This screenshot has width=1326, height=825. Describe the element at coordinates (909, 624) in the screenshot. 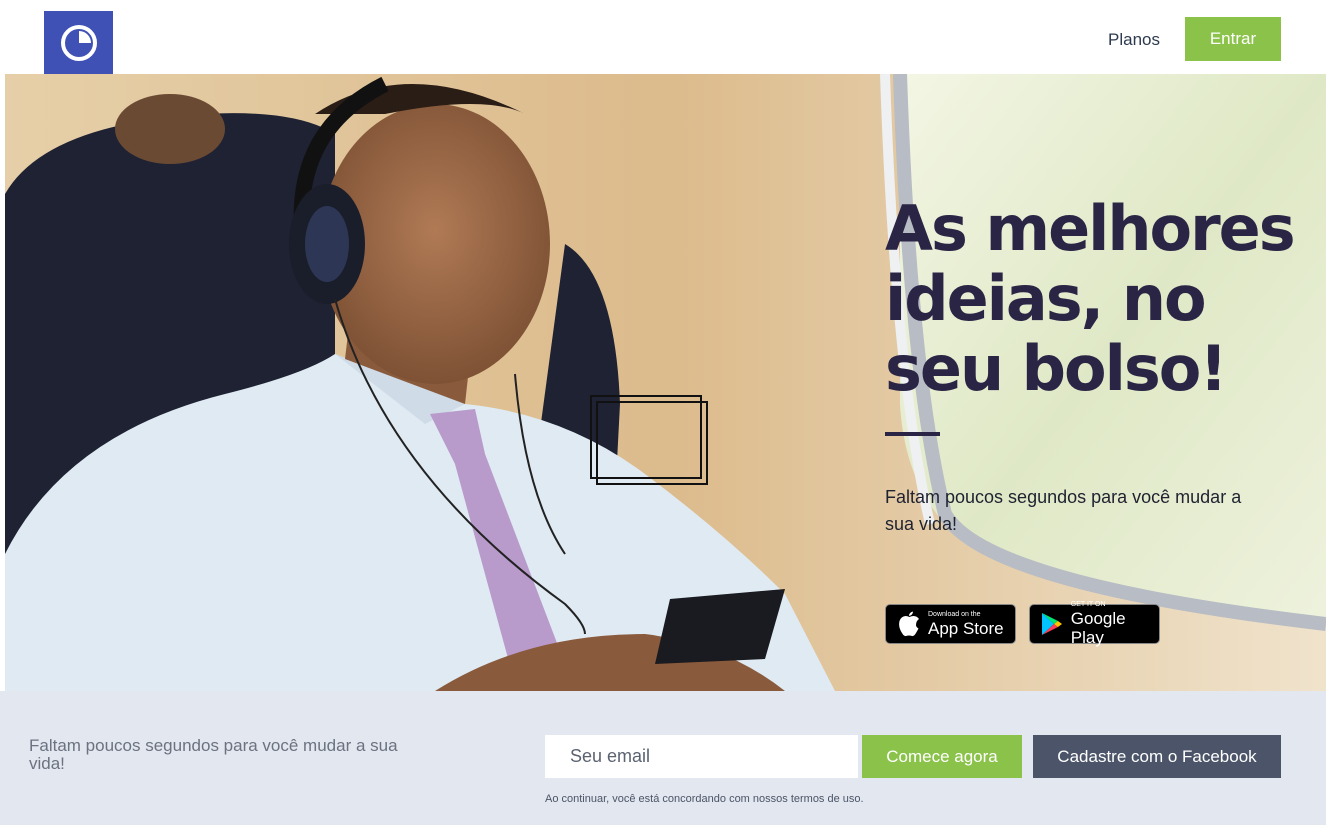

I see `apple-icon` at that location.